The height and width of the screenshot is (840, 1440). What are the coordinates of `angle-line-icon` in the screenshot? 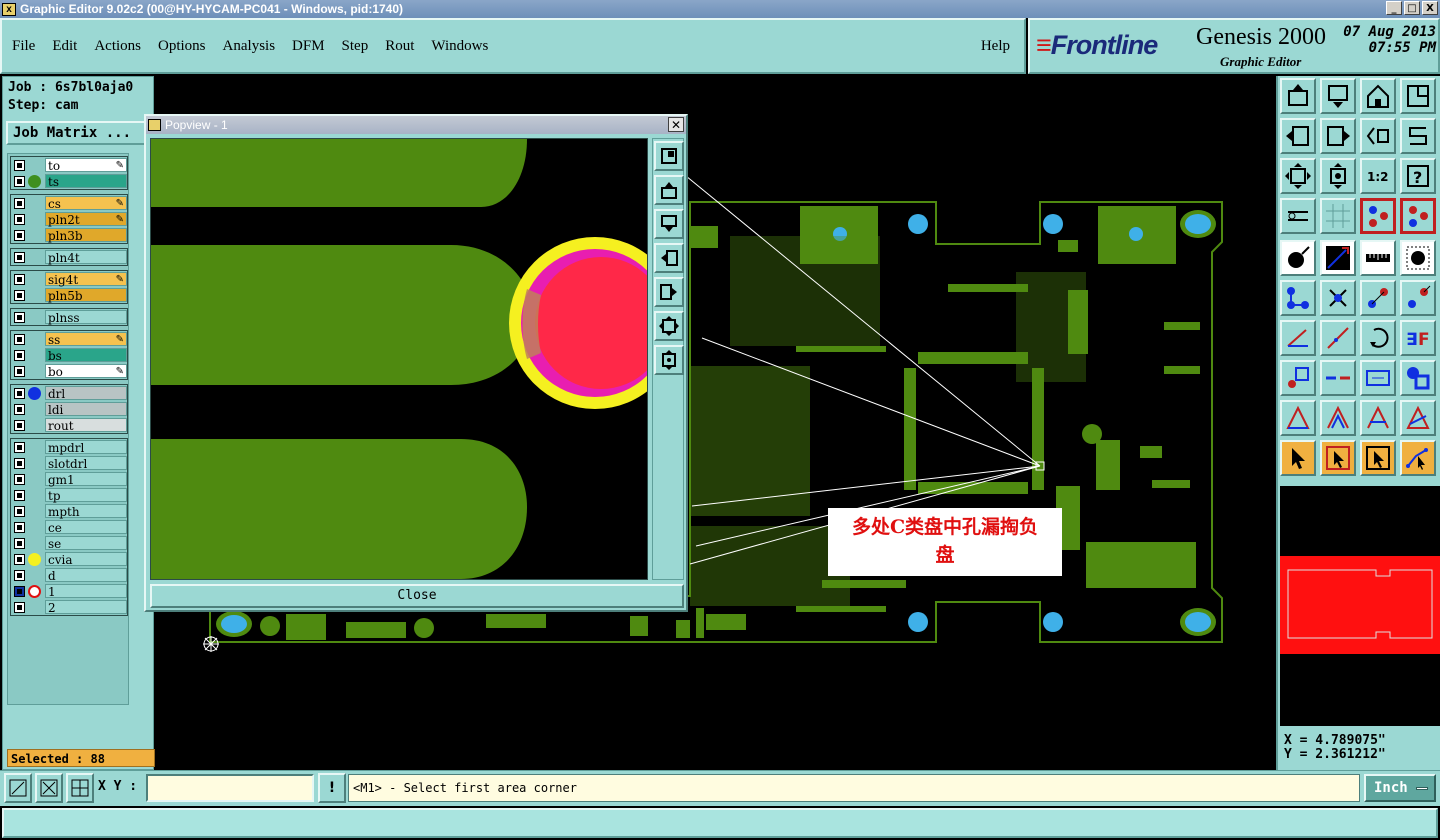 It's located at (1298, 338).